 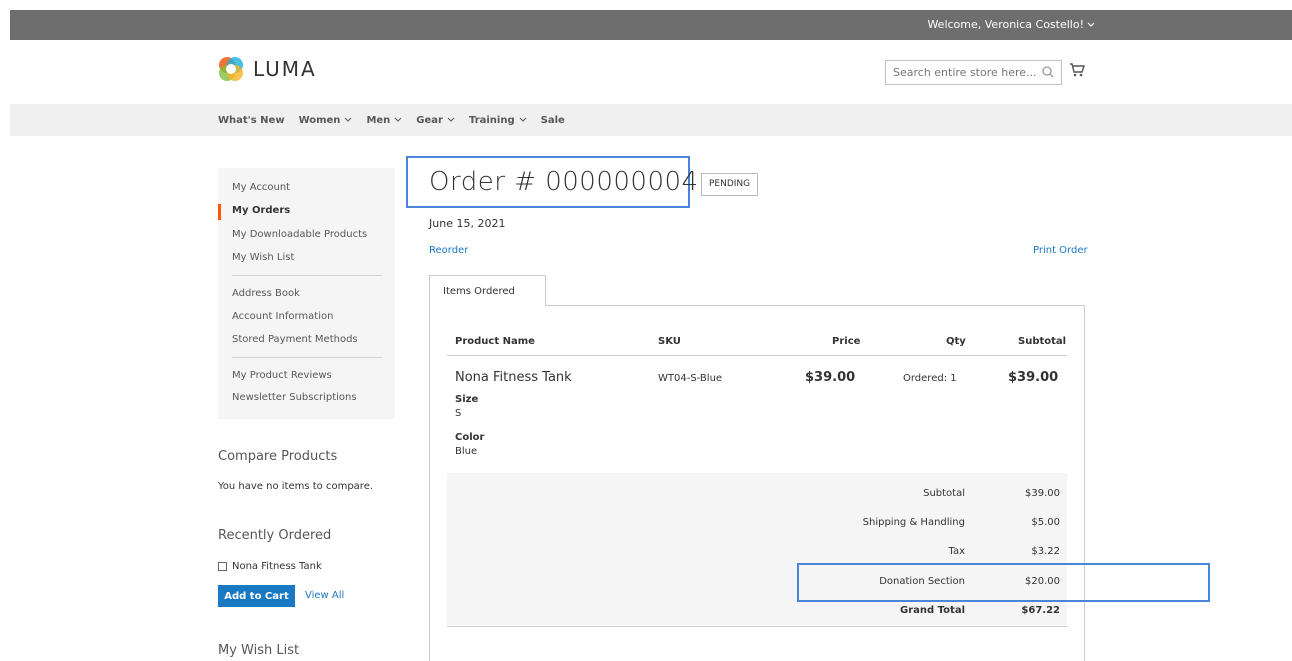 I want to click on nav-label: Sale, so click(x=552, y=120).